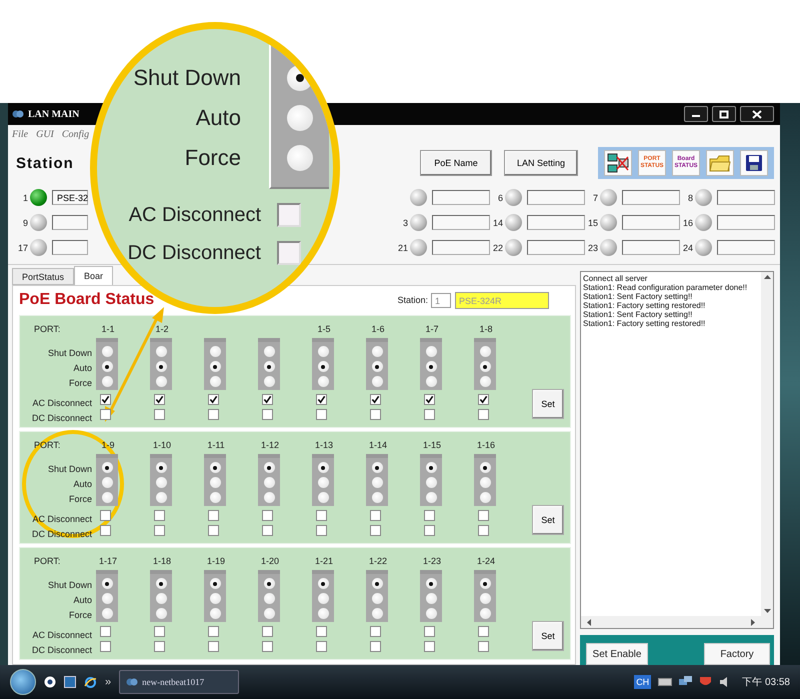 The image size is (800, 699). What do you see at coordinates (643, 682) in the screenshot?
I see `language-indicator: CH` at bounding box center [643, 682].